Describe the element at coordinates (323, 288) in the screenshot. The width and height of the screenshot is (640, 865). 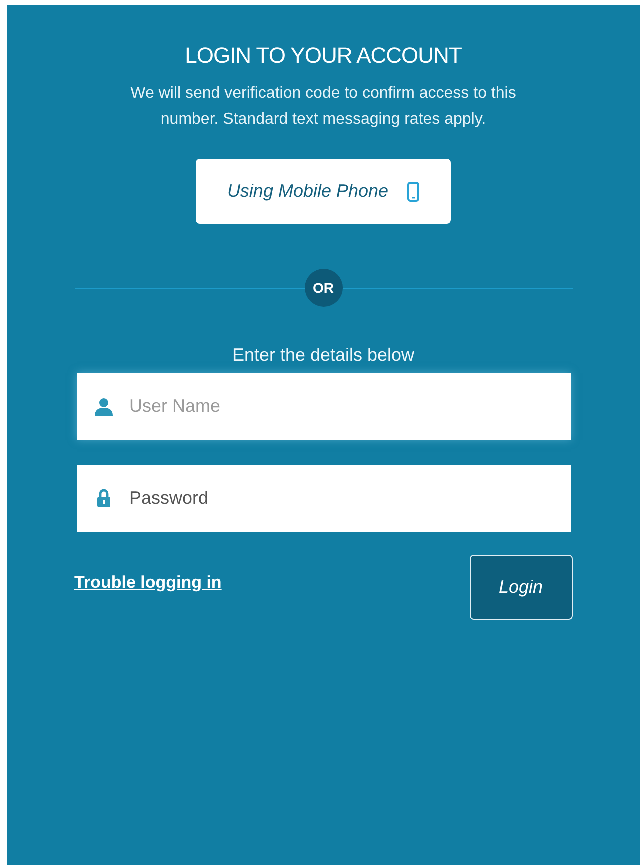
I see `or-badge: OR` at that location.